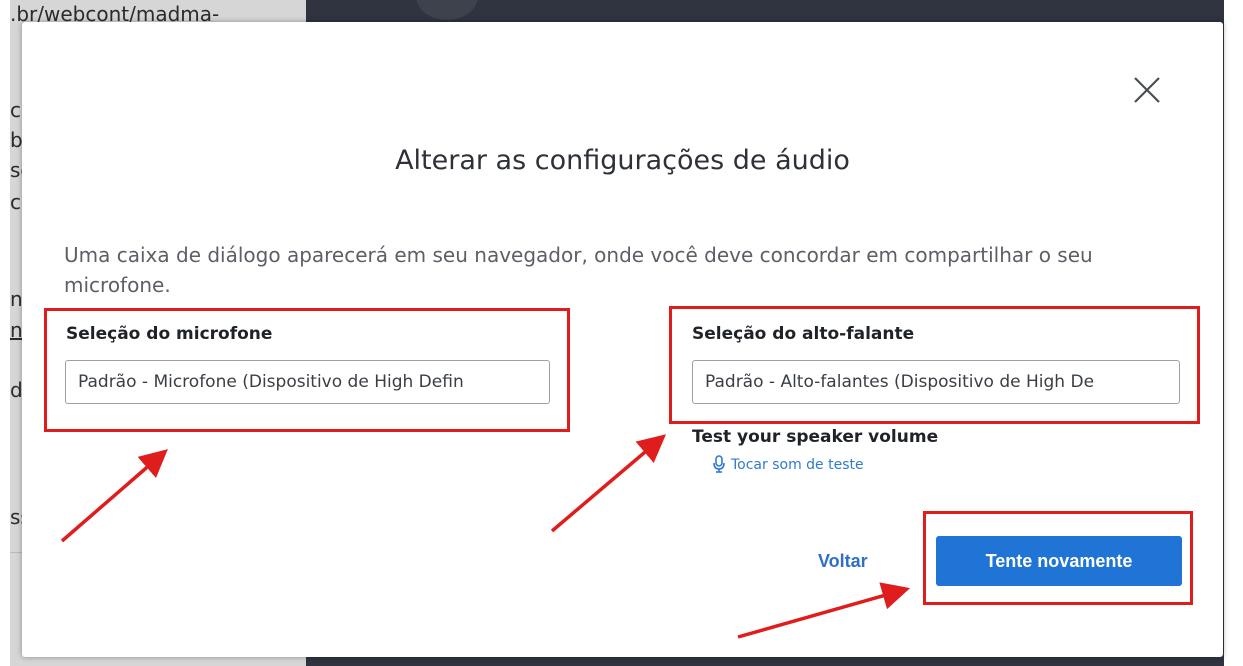  I want to click on microphone-highlight-box, so click(307, 370).